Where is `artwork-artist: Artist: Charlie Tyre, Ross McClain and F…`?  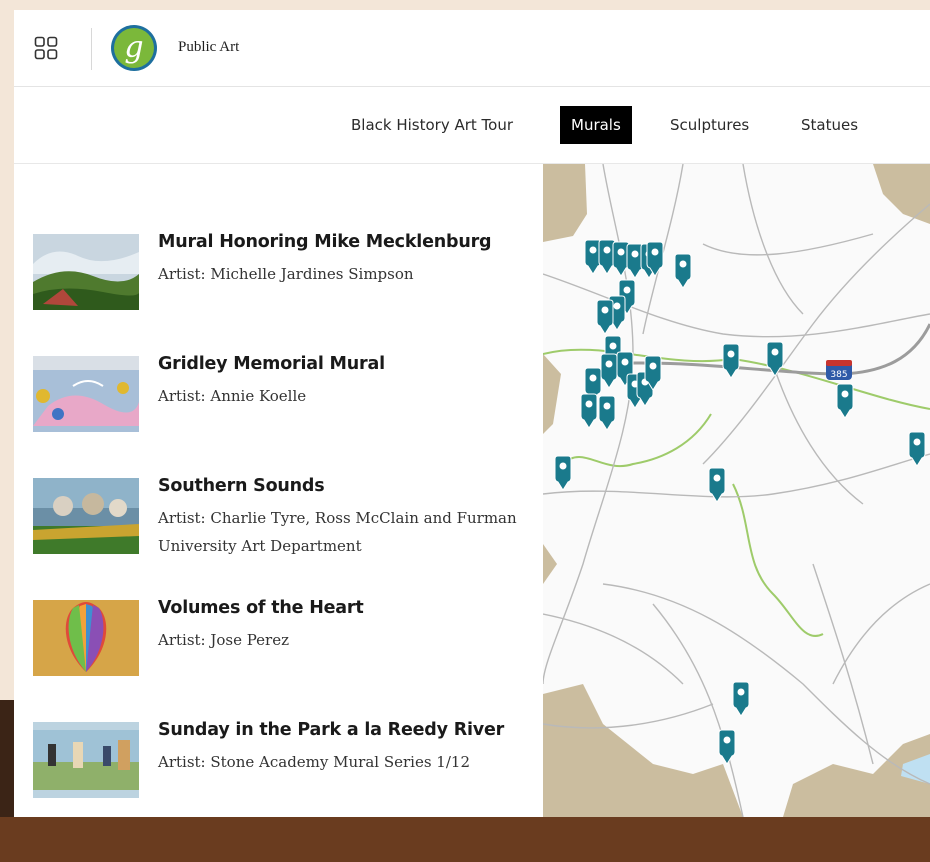 artwork-artist: Artist: Charlie Tyre, Ross McClain and F… is located at coordinates (337, 532).